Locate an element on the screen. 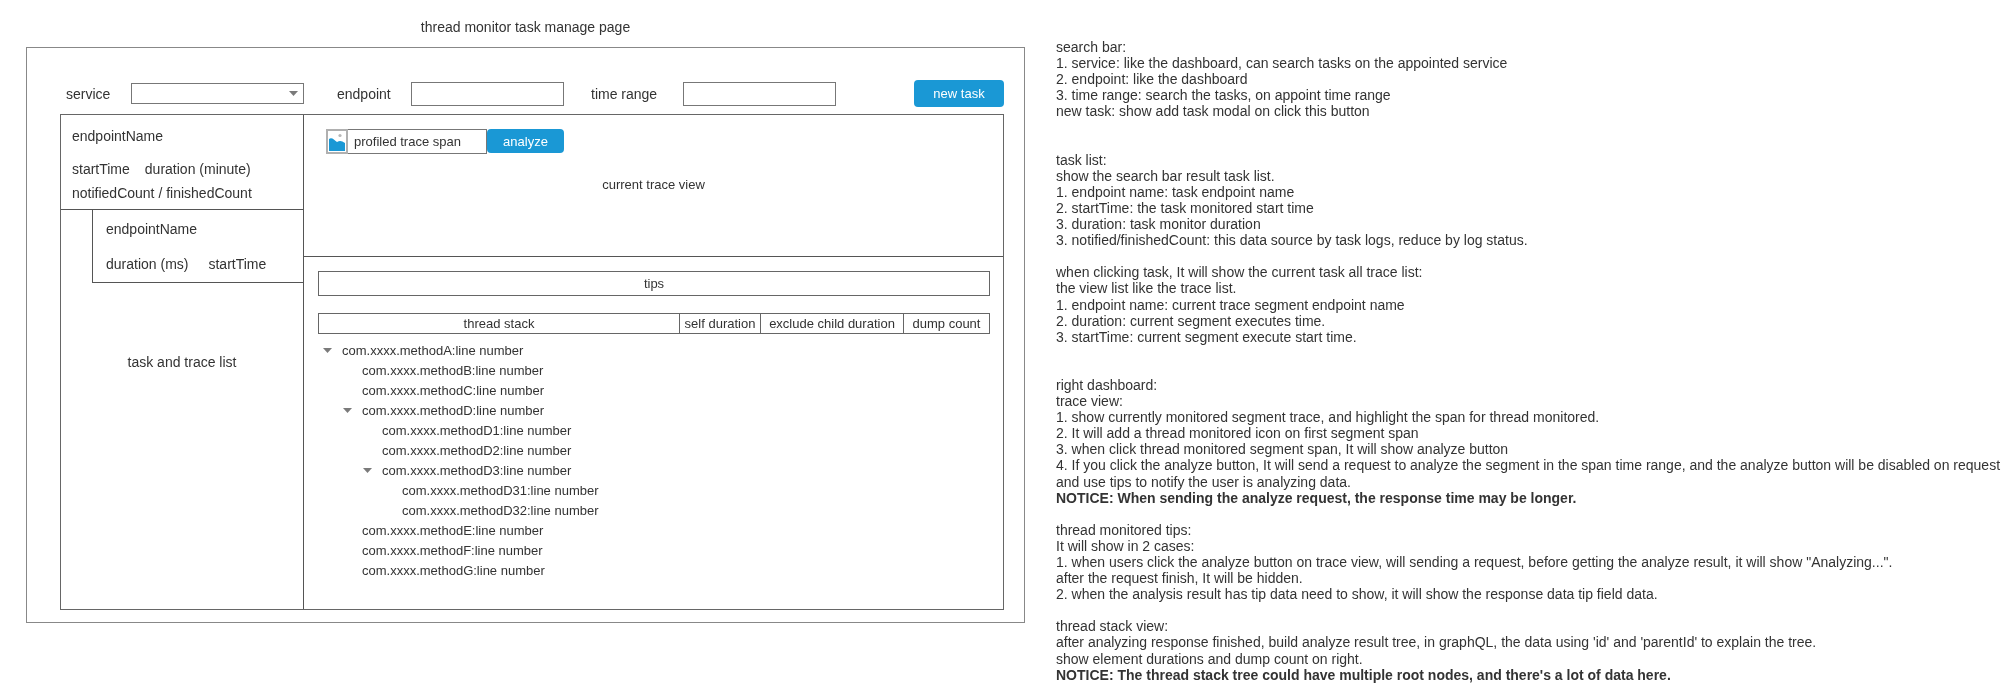 Image resolution: width=2001 pixels, height=684 pixels. note-text: when clicking task, It will show the current task all trace list: is located at coordinates (1239, 272).